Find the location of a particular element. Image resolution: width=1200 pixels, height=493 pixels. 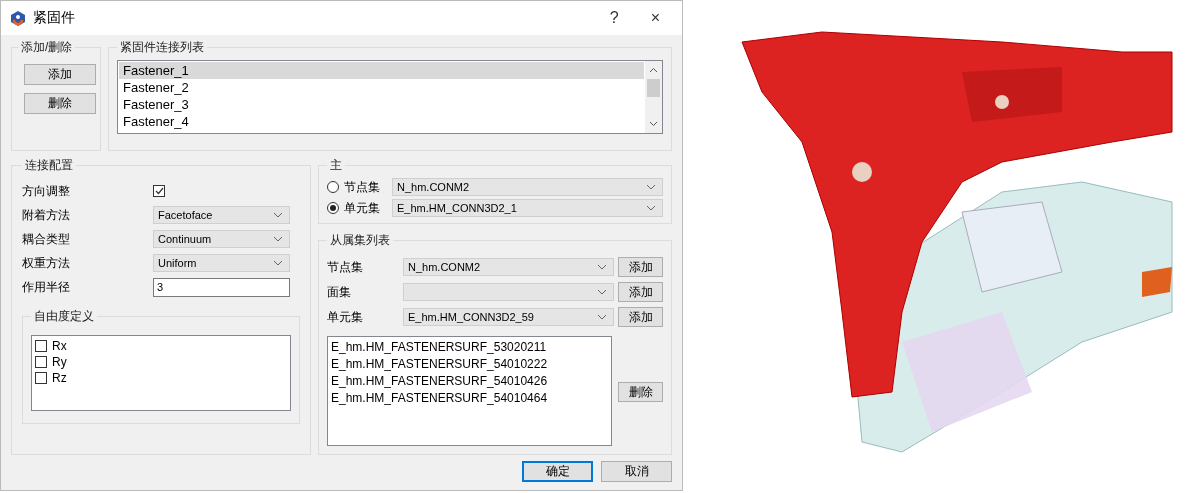

window-title: 紧固件 is located at coordinates (54, 18).